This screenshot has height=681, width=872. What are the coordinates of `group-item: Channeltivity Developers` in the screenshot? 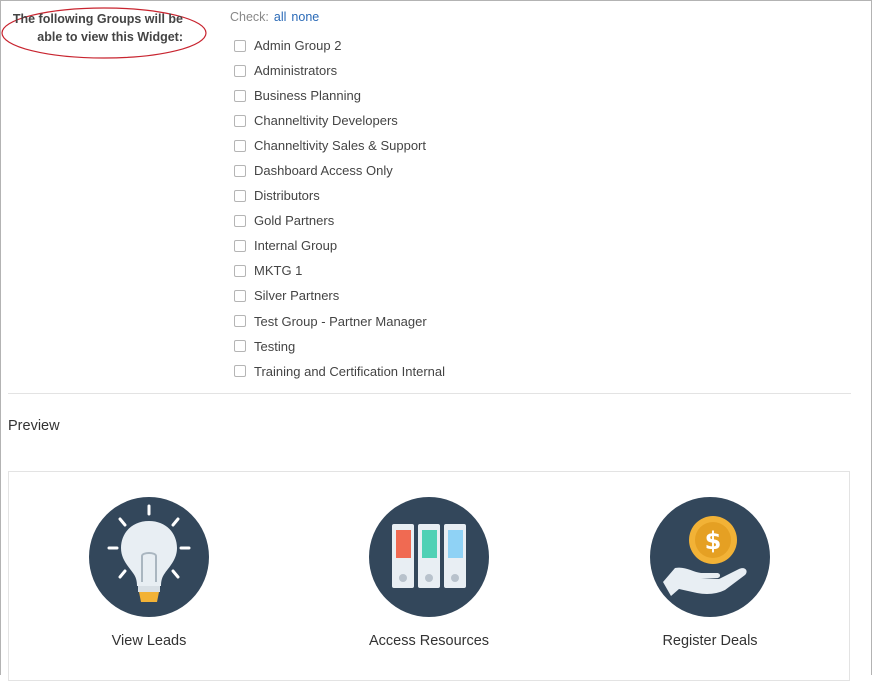 It's located at (339, 120).